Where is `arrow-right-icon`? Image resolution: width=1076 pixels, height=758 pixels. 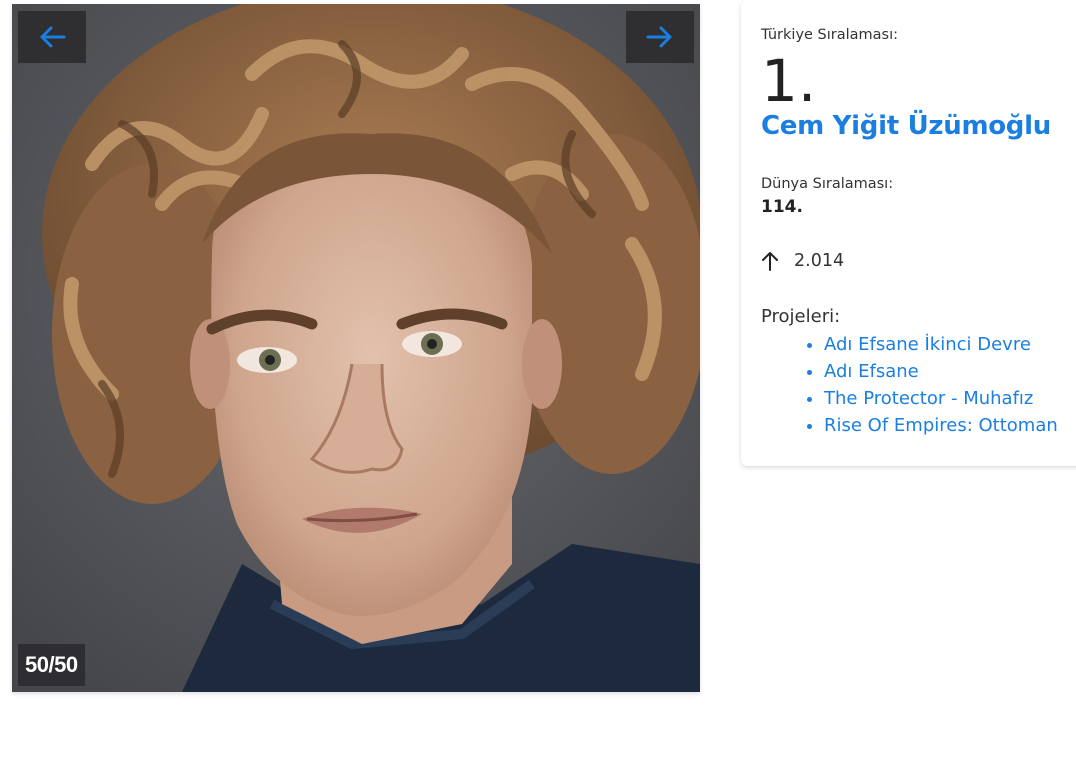 arrow-right-icon is located at coordinates (659, 37).